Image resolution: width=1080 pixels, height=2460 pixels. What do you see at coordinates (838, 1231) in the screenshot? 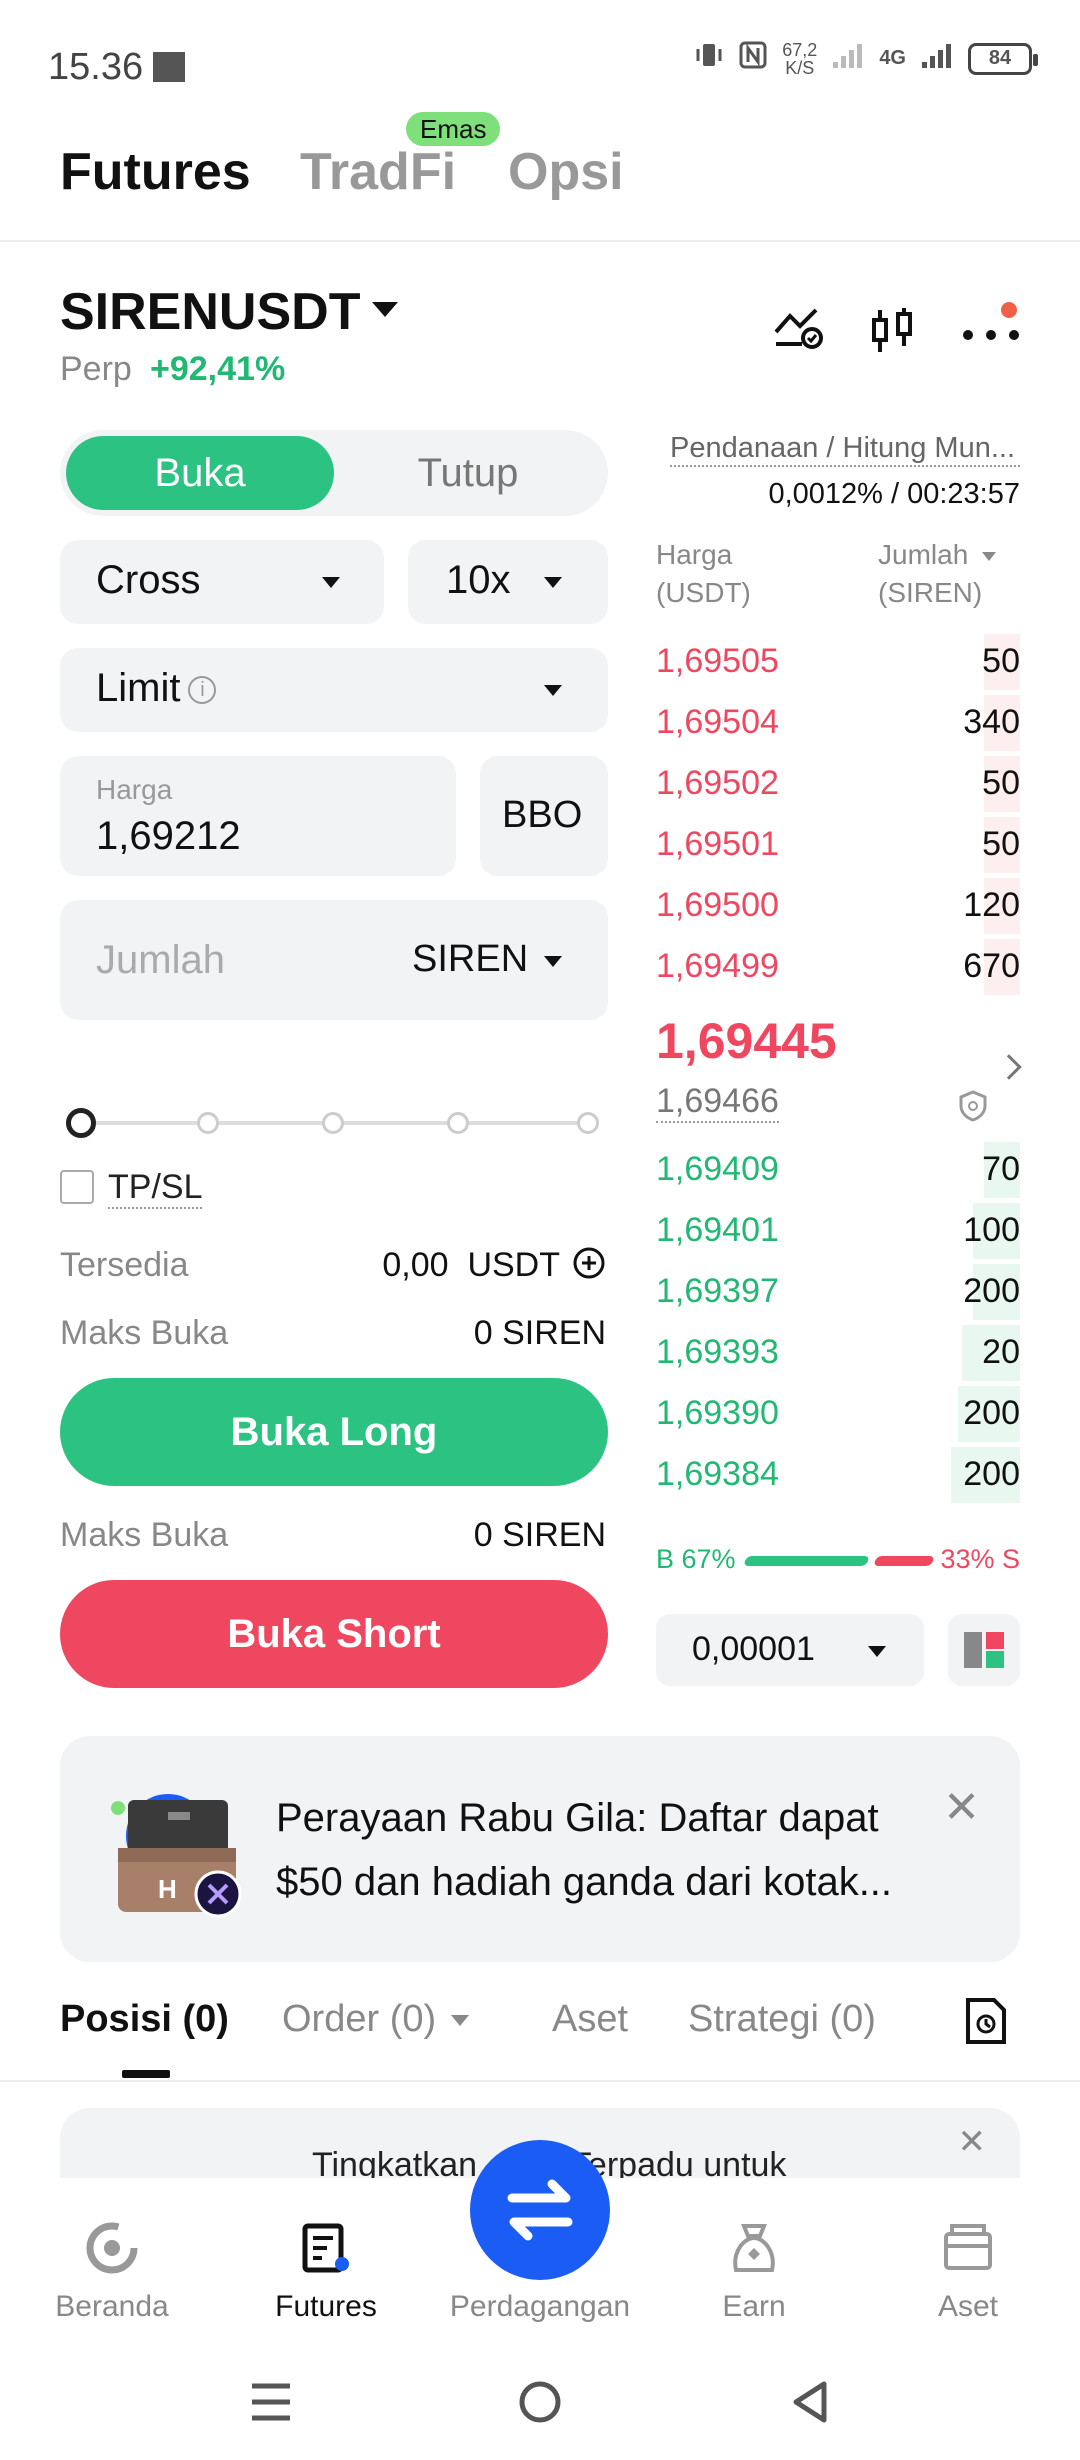
I see `bid-row: 1,69401 100` at bounding box center [838, 1231].